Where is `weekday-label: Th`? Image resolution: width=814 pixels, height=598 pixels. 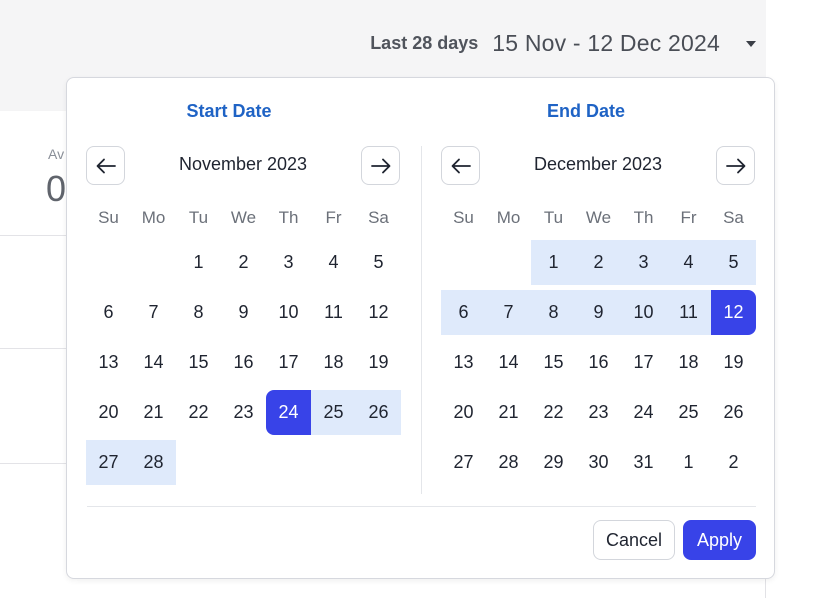
weekday-label: Th is located at coordinates (288, 217).